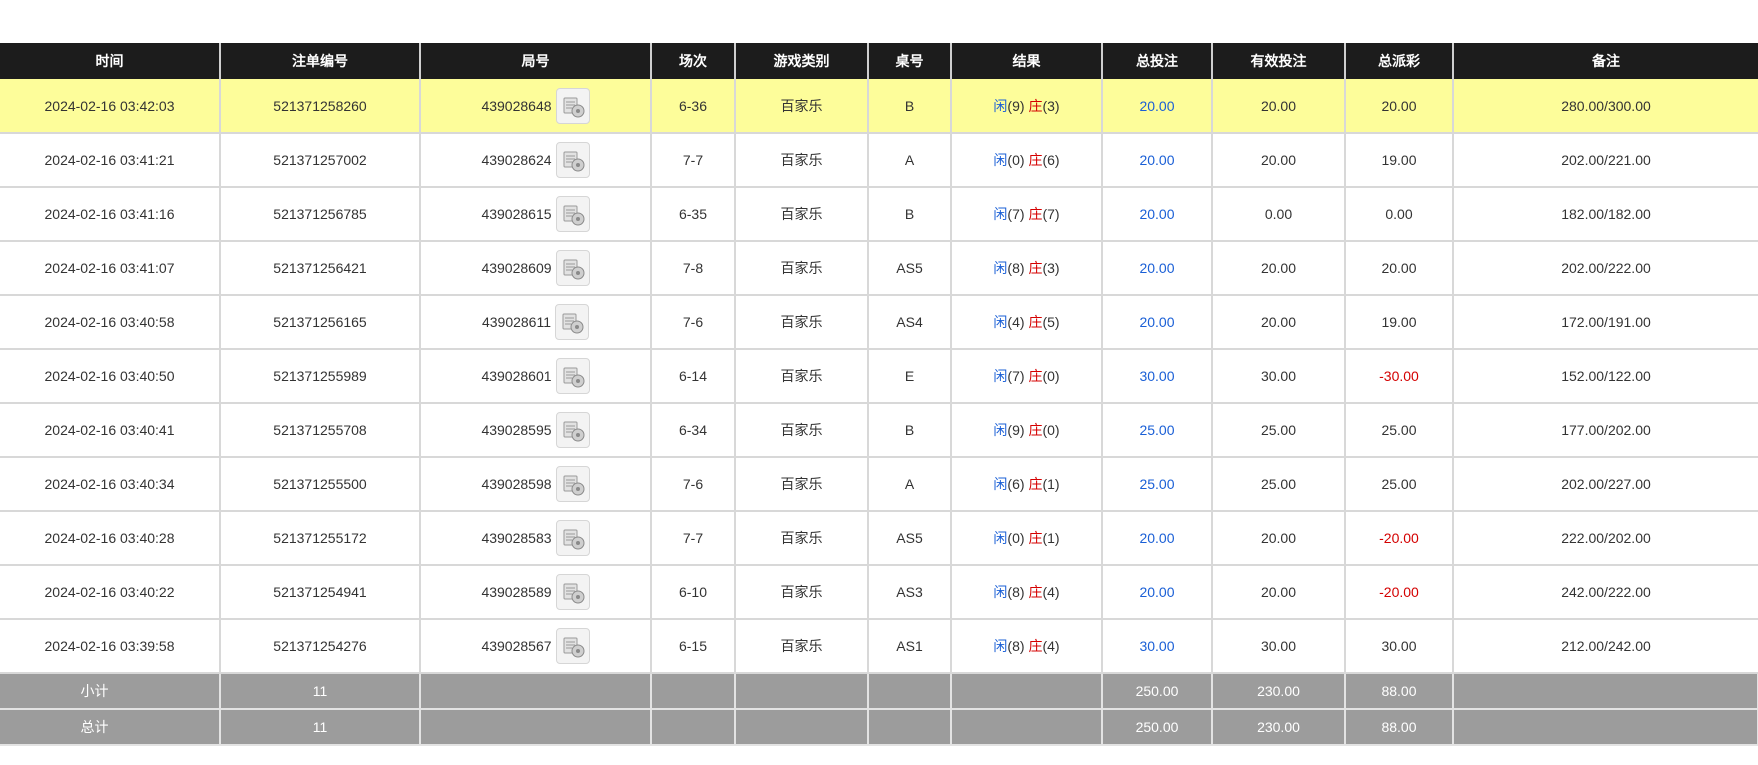 The width and height of the screenshot is (1758, 765). What do you see at coordinates (1605, 538) in the screenshot?
I see `cell-note: 222.00/202.00` at bounding box center [1605, 538].